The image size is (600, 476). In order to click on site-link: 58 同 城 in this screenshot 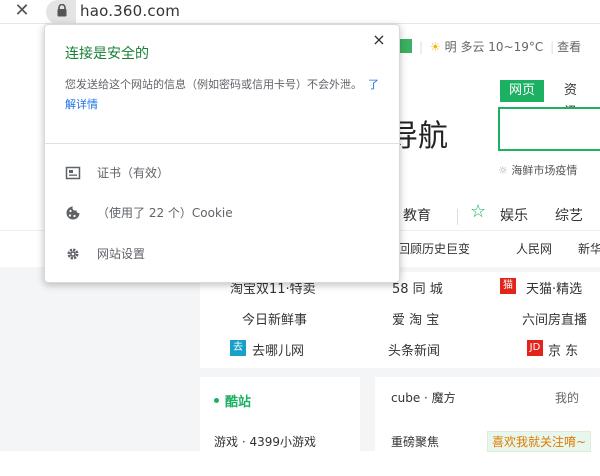, I will do `click(417, 287)`.